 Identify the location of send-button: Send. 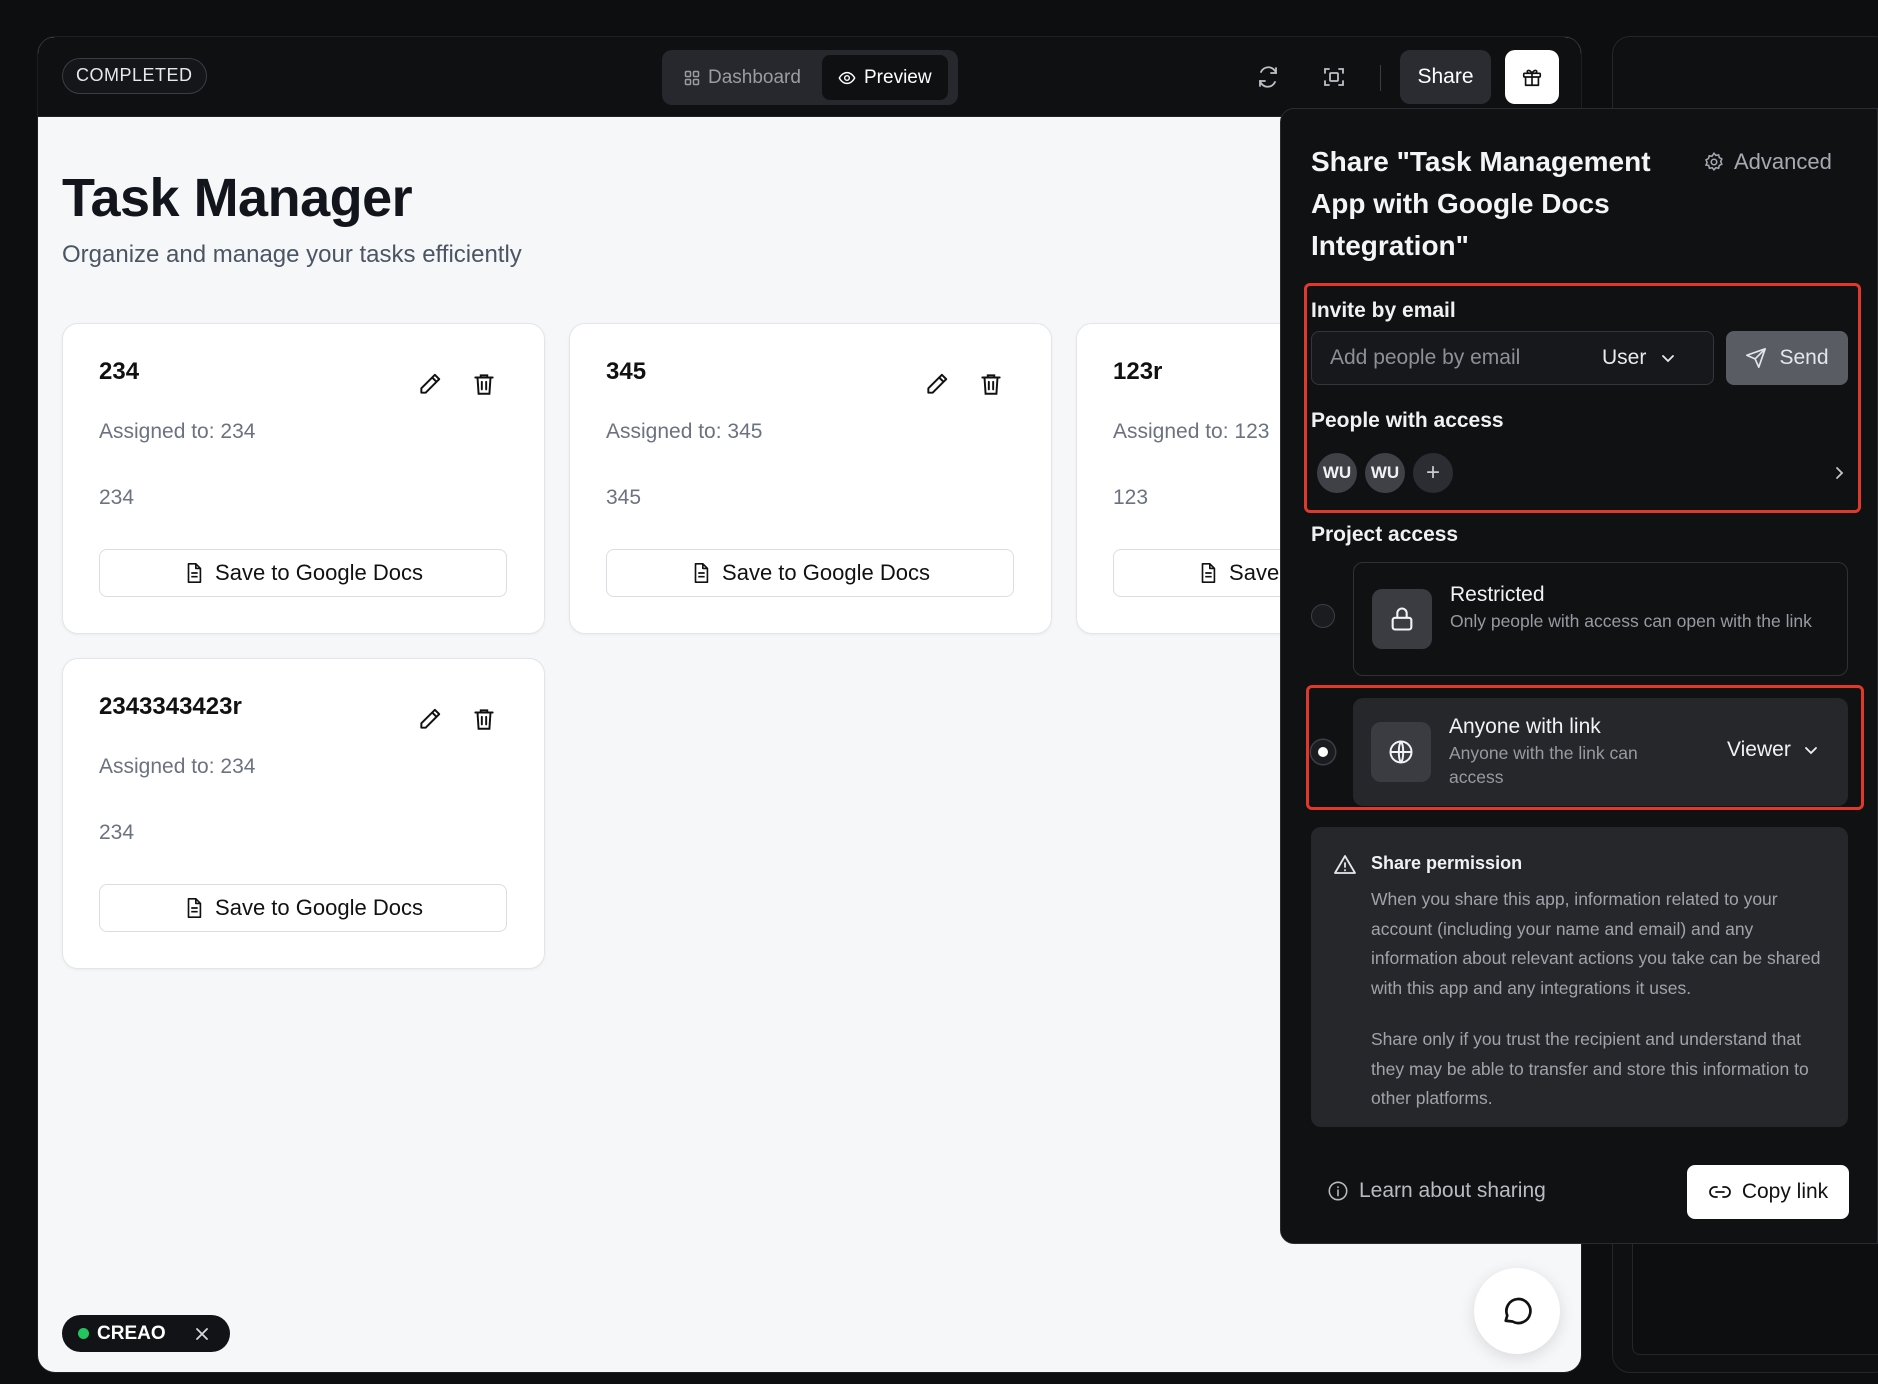
(1787, 358).